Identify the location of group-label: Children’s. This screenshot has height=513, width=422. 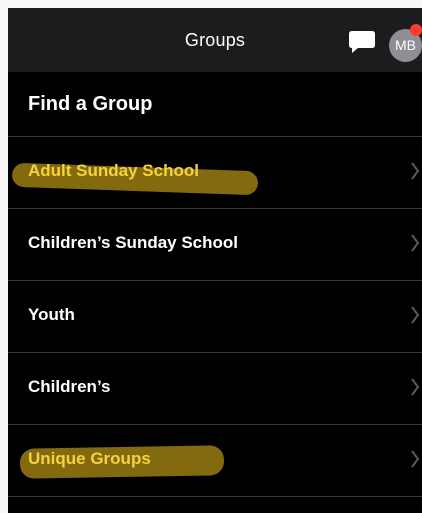
(69, 386).